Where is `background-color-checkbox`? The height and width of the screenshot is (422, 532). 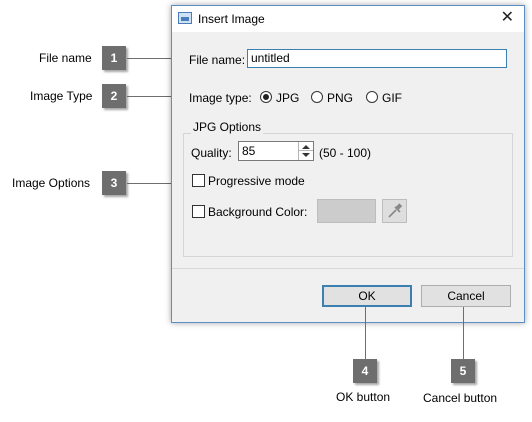 background-color-checkbox is located at coordinates (198, 211).